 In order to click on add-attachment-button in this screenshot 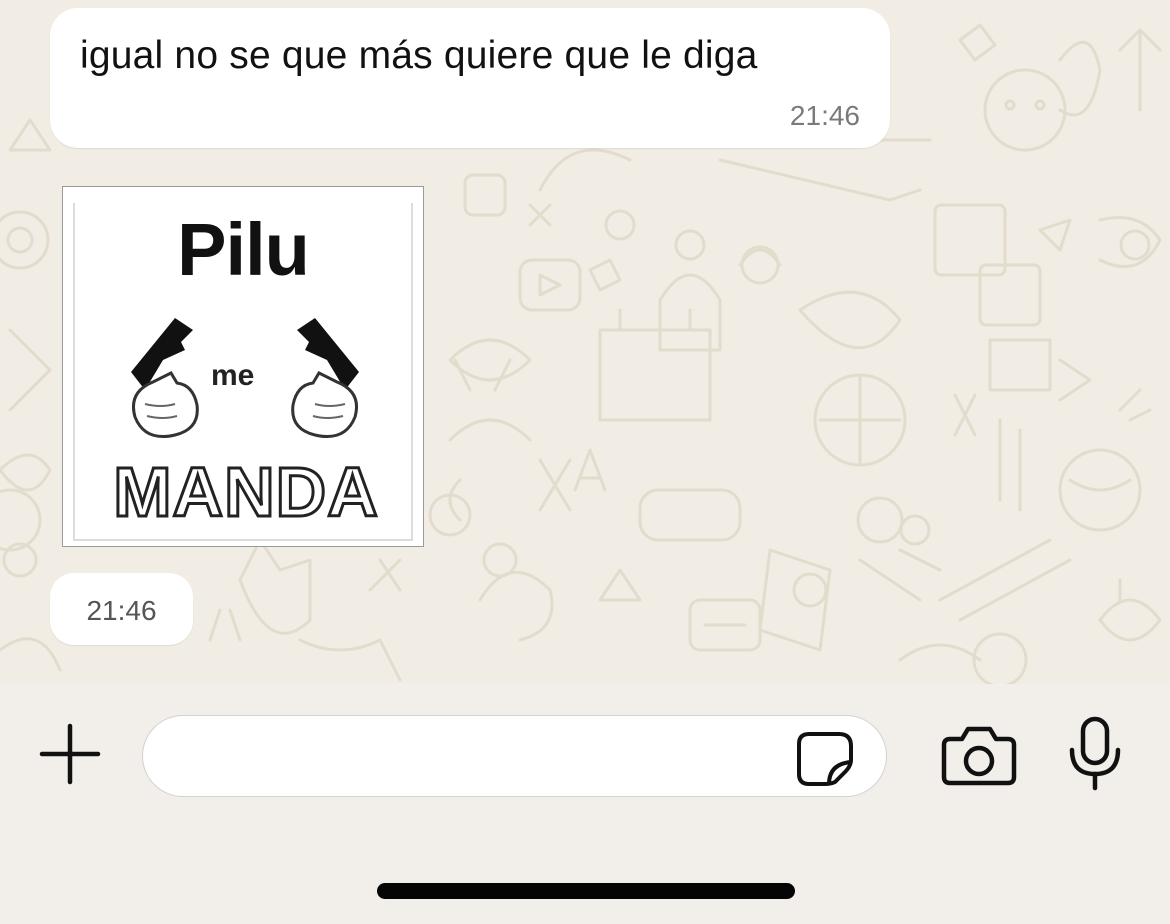, I will do `click(70, 754)`.